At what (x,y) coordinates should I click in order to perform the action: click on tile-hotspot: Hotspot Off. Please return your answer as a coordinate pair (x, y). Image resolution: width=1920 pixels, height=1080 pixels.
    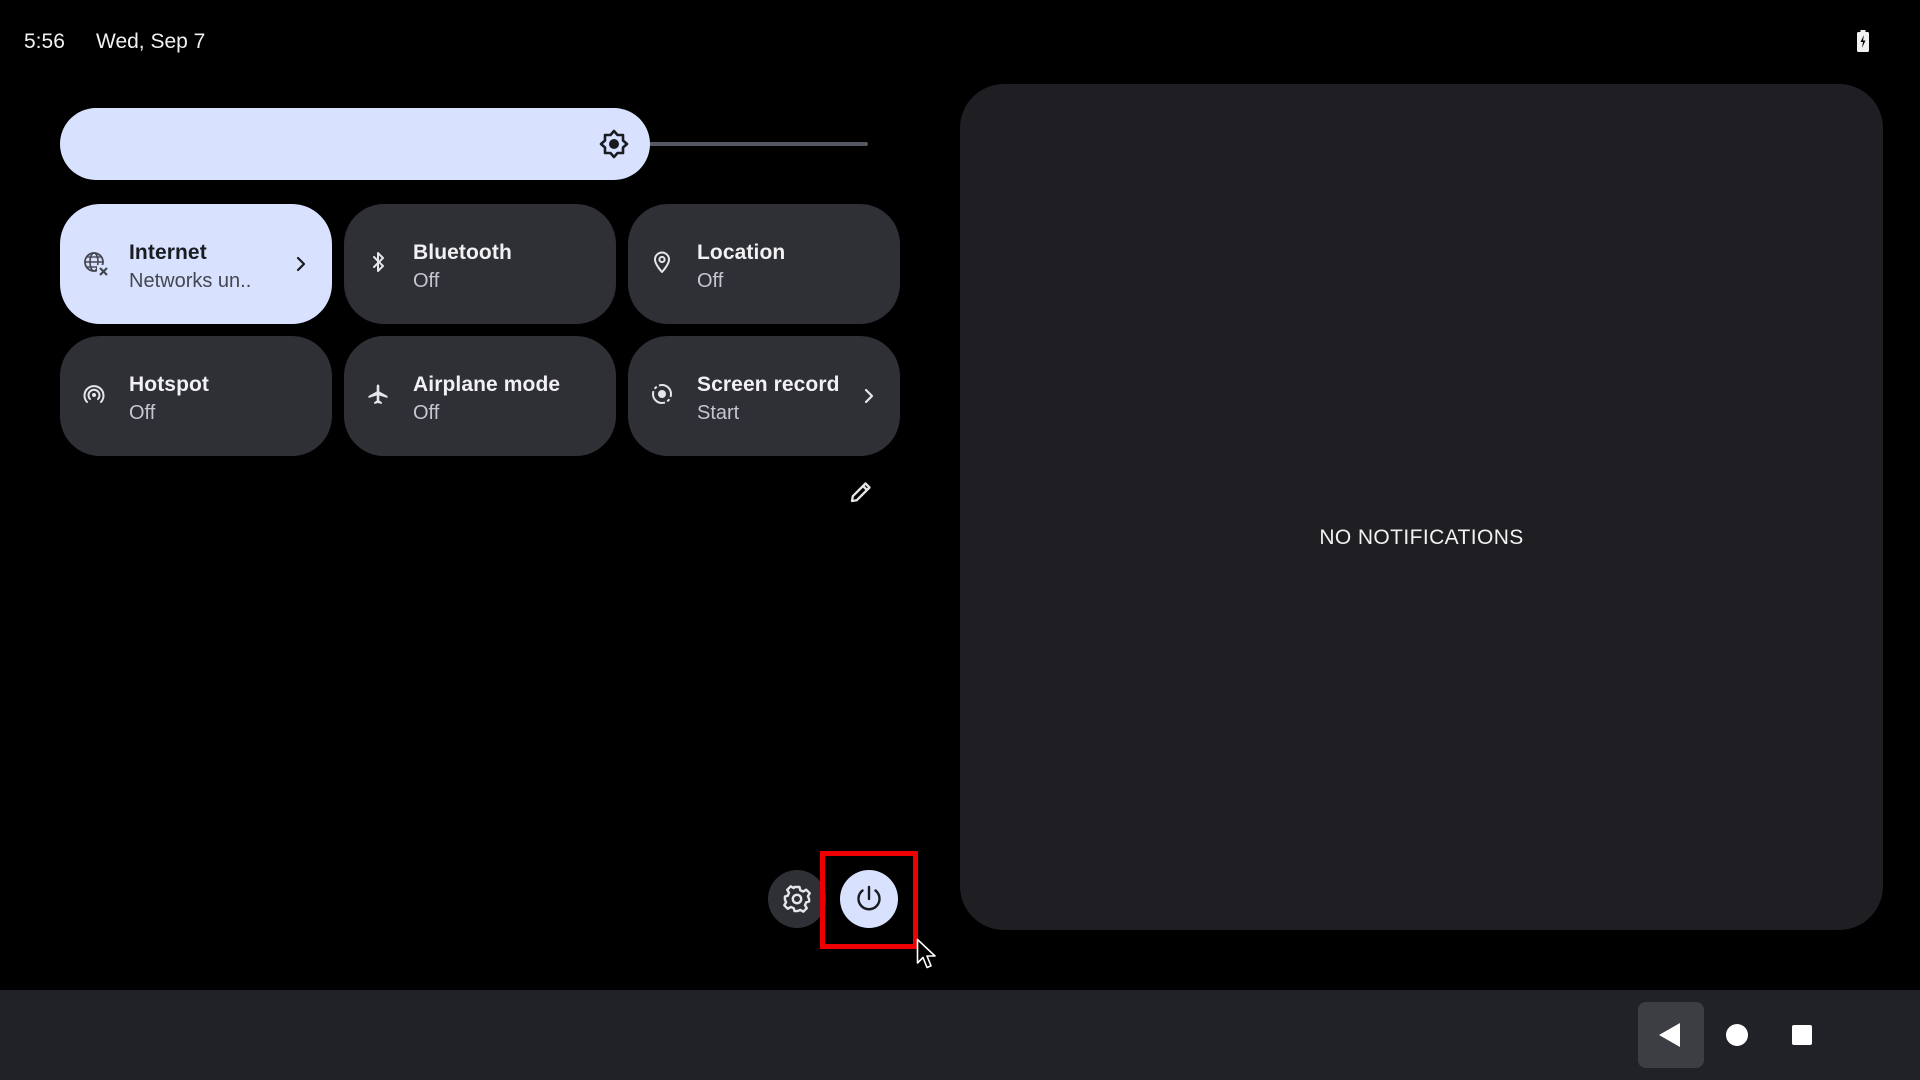
    Looking at the image, I should click on (196, 396).